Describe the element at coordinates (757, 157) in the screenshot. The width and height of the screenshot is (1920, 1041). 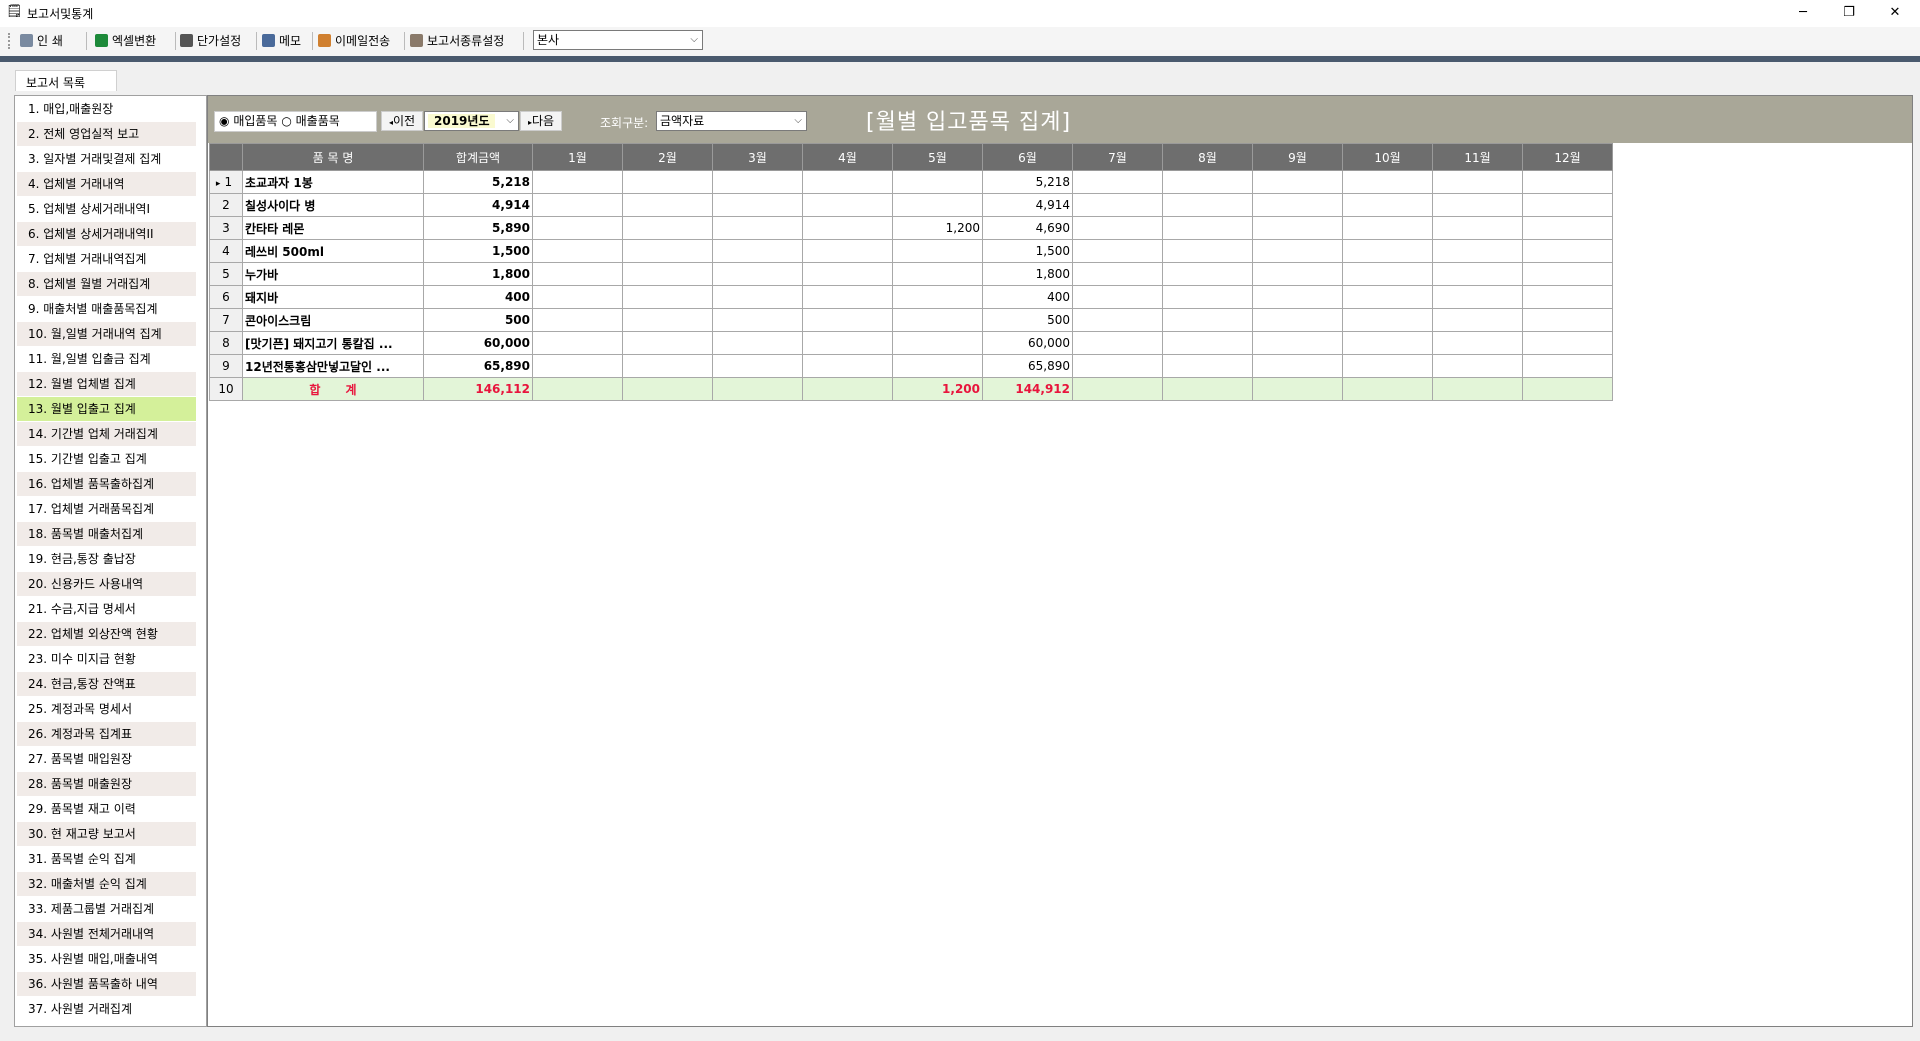
I see `column-header: 3월` at that location.